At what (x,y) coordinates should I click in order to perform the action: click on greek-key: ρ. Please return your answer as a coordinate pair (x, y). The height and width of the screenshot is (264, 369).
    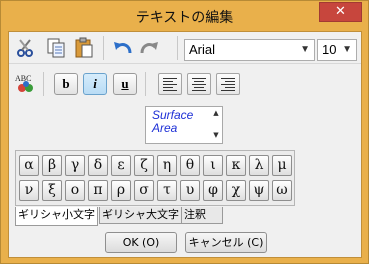
    Looking at the image, I should click on (121, 190).